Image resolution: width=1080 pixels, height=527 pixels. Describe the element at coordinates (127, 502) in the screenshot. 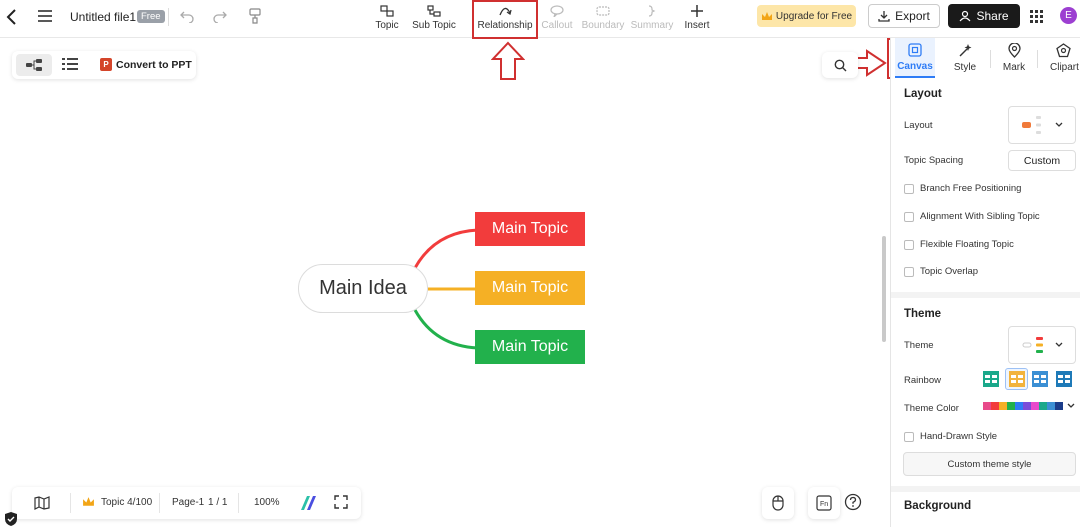

I see `topic-count: Topic 4/100` at that location.